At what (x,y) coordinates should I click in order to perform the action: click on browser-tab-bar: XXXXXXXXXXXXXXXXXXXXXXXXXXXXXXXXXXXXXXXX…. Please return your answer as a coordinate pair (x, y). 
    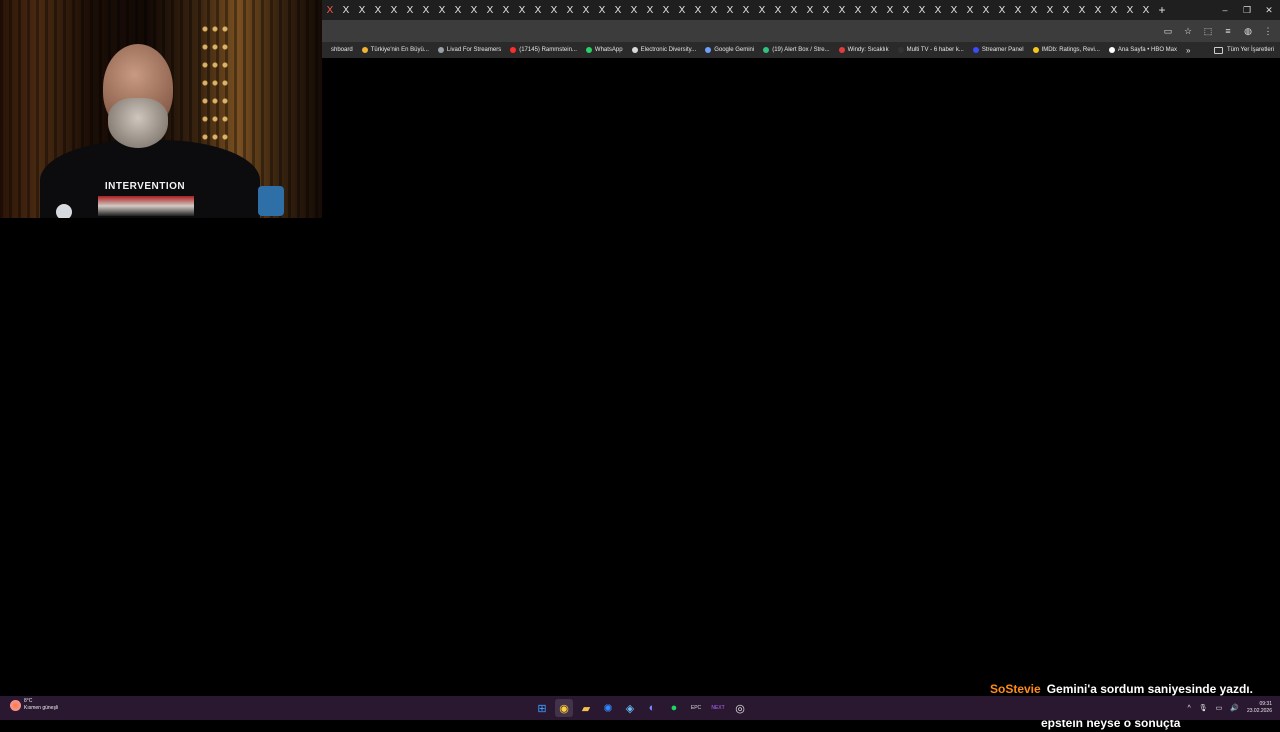
    Looking at the image, I should click on (801, 10).